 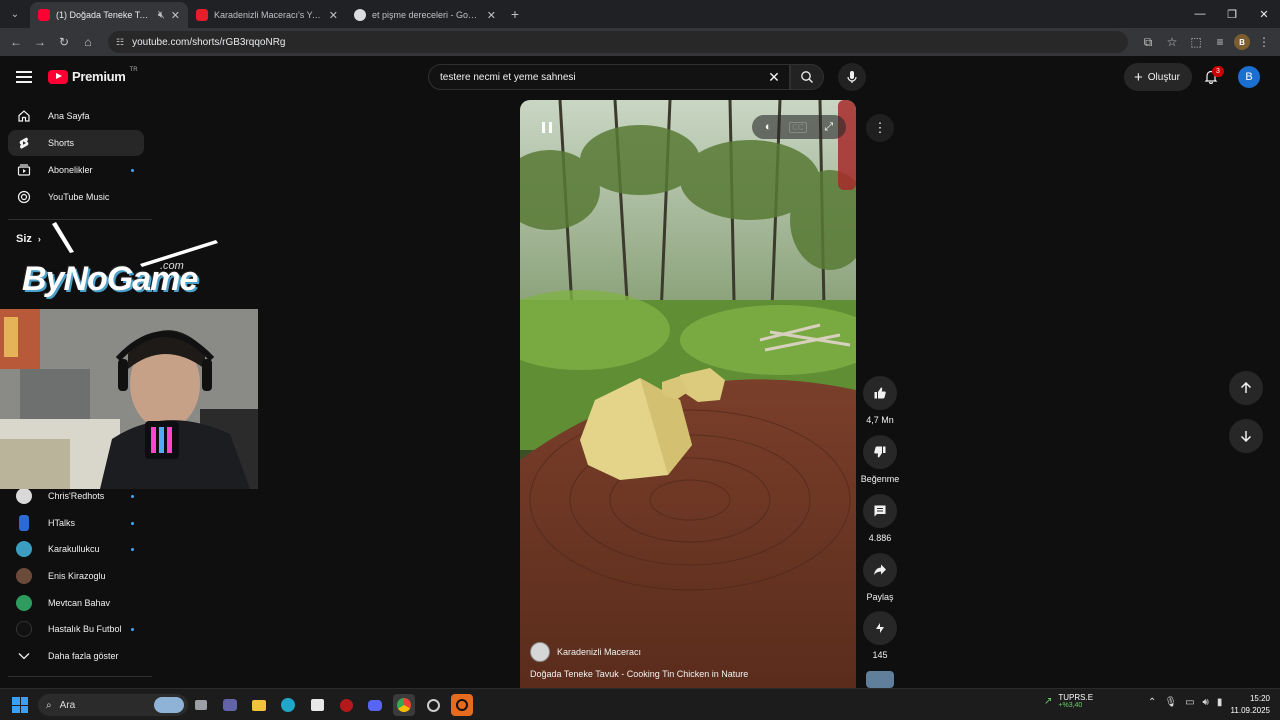 What do you see at coordinates (1264, 42) in the screenshot?
I see `browser-menu-icon: ⋮` at bounding box center [1264, 42].